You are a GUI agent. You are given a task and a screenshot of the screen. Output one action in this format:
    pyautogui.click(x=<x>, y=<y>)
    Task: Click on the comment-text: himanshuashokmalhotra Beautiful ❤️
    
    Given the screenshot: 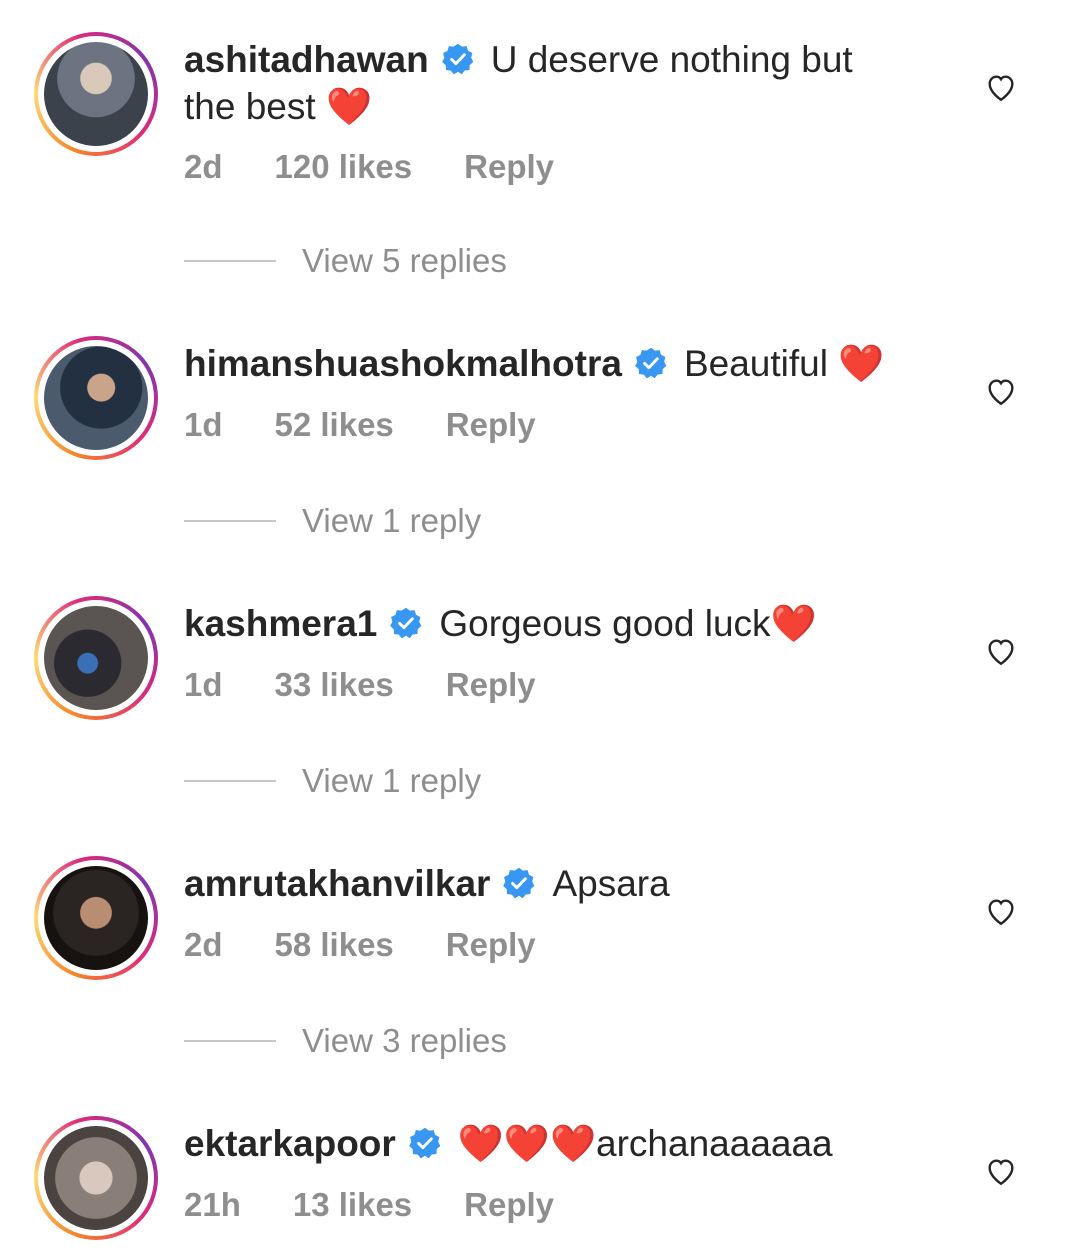 What is the action you would take?
    pyautogui.click(x=557, y=363)
    